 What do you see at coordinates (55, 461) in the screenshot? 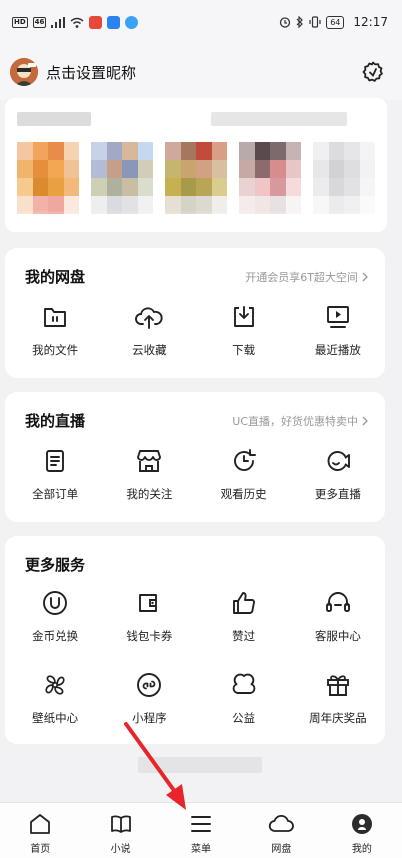
I see `order-icon` at bounding box center [55, 461].